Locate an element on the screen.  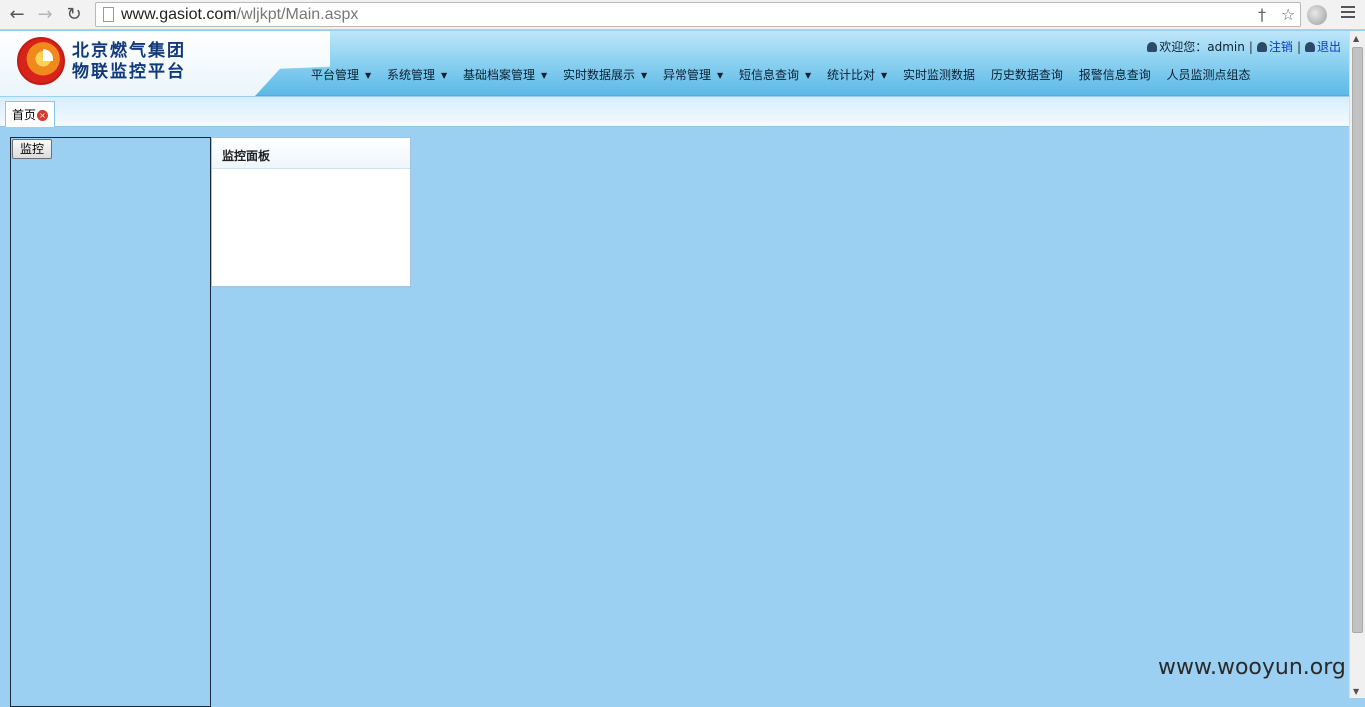
menu-system-management: 系统管理 ▼ is located at coordinates (417, 74).